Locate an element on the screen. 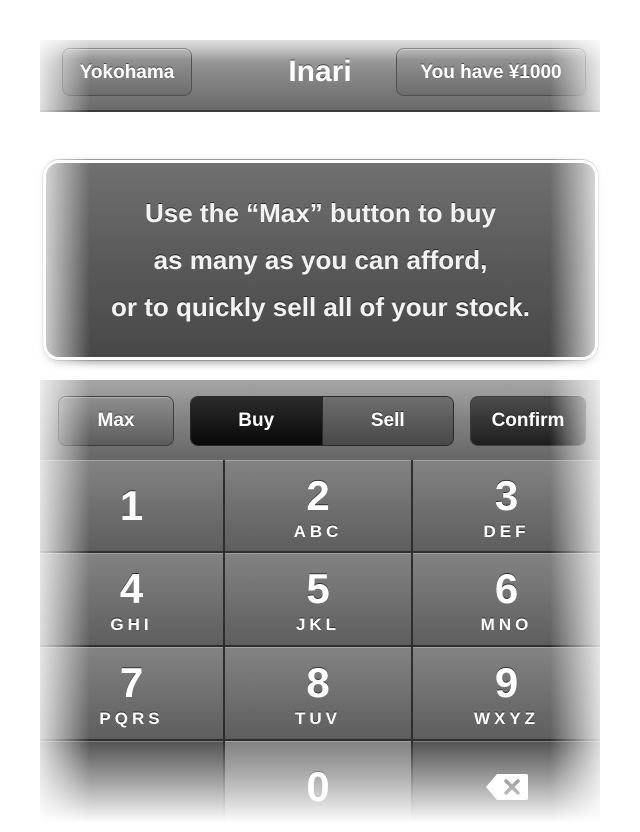  key-9: 9 WXYZ is located at coordinates (506, 694).